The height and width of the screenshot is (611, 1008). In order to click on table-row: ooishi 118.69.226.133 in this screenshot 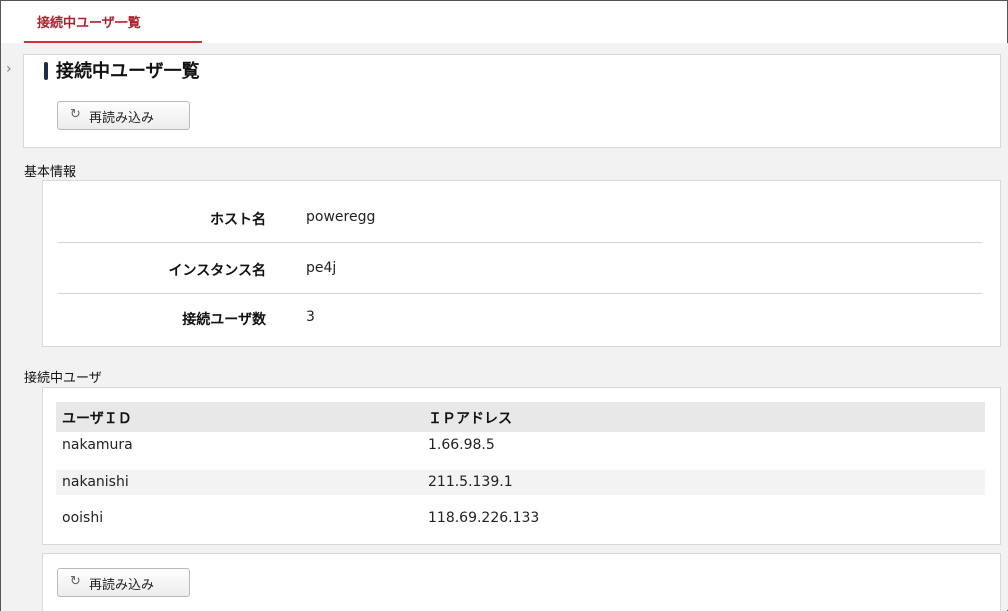, I will do `click(520, 518)`.